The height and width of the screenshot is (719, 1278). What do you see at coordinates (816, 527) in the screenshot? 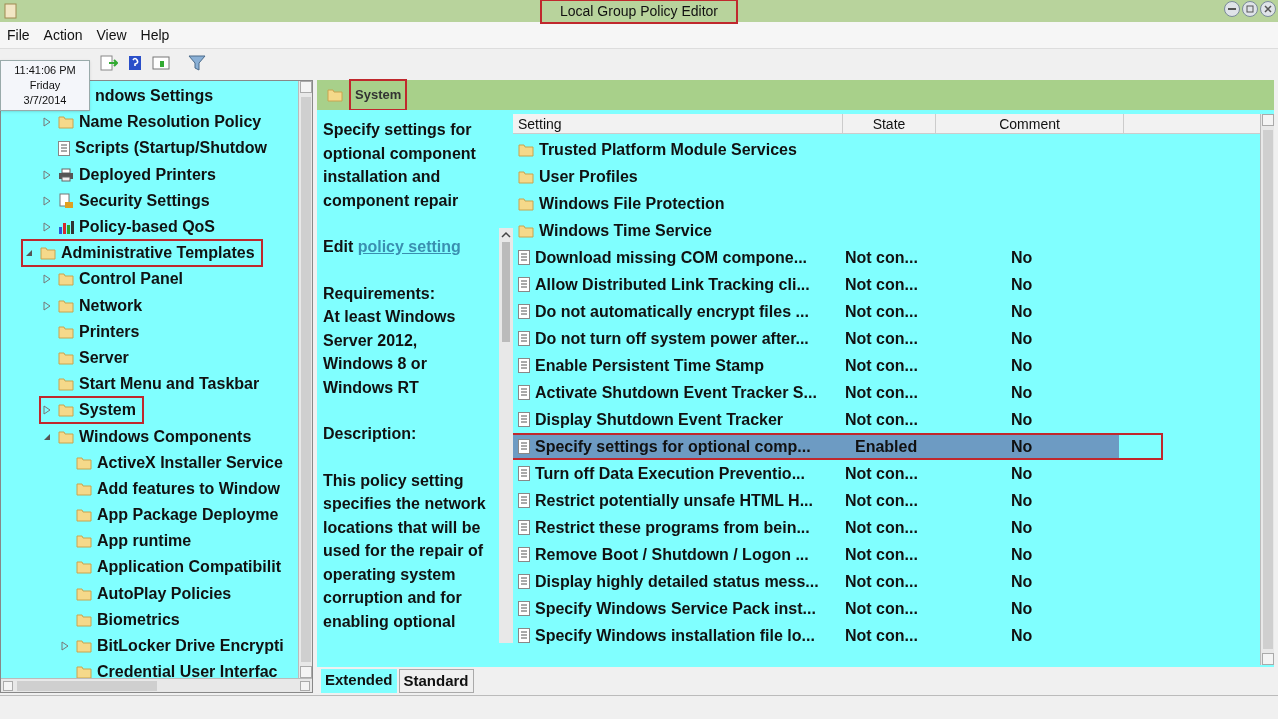
I see `policy-row: Restrict these programs from bein... Not con... No` at bounding box center [816, 527].